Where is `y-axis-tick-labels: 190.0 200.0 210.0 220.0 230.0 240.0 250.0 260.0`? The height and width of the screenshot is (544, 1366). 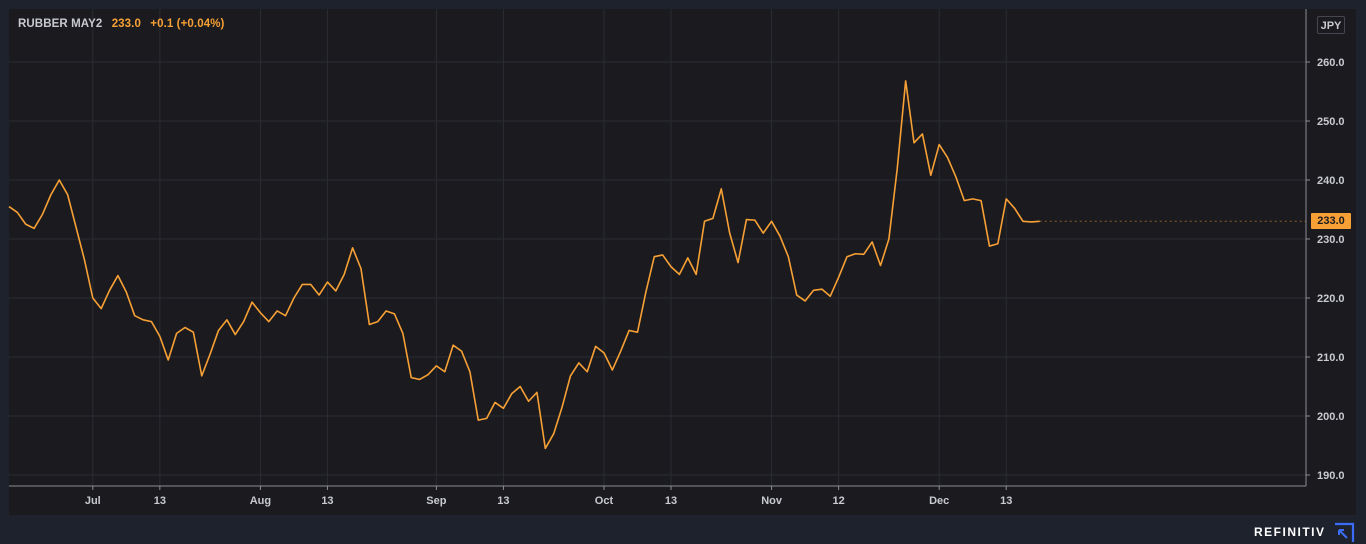 y-axis-tick-labels: 190.0 200.0 210.0 220.0 230.0 240.0 250.0 260.0 is located at coordinates (1331, 269).